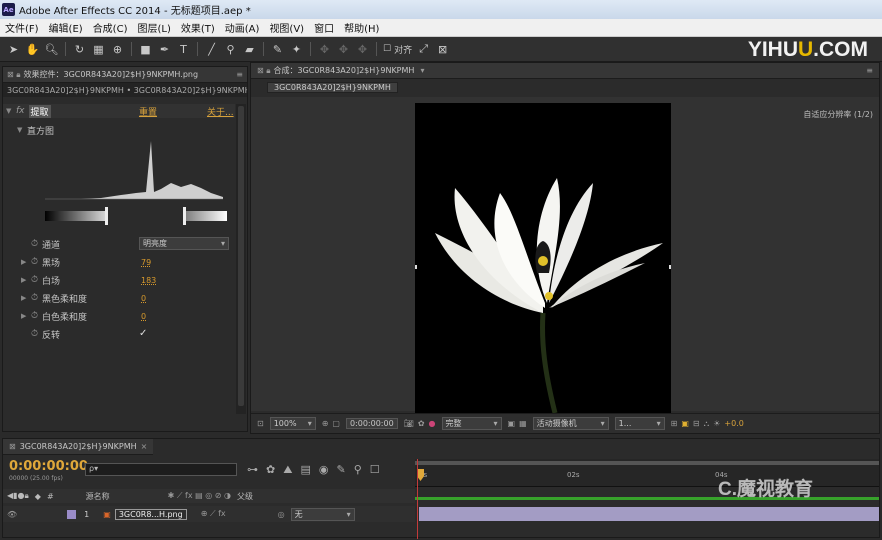 This screenshot has height=540, width=882. I want to click on menu-effect: 效果(T), so click(198, 27).